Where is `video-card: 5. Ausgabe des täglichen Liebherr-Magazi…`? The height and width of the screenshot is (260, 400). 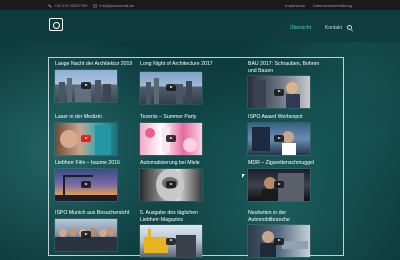
video-card: 5. Ausgabe des täglichen Liebherr-Magazi… is located at coordinates (180, 234).